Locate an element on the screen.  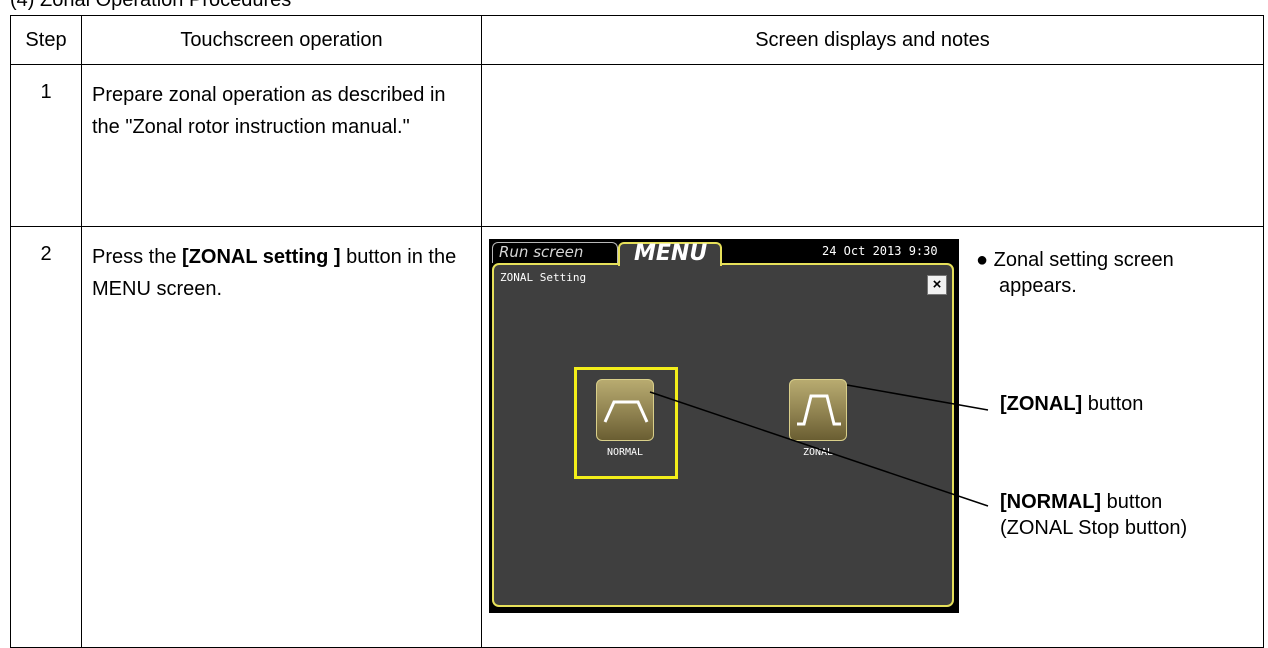
close-button: × is located at coordinates (937, 285).